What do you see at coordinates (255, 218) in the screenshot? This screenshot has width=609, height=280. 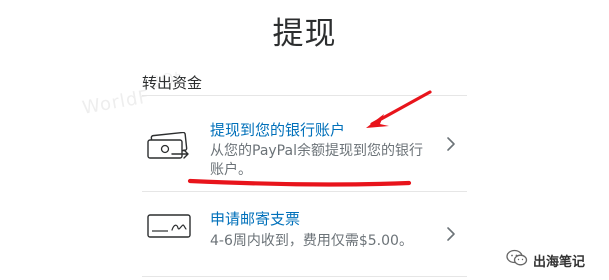 I see `request-check-title: 申请邮寄支票` at bounding box center [255, 218].